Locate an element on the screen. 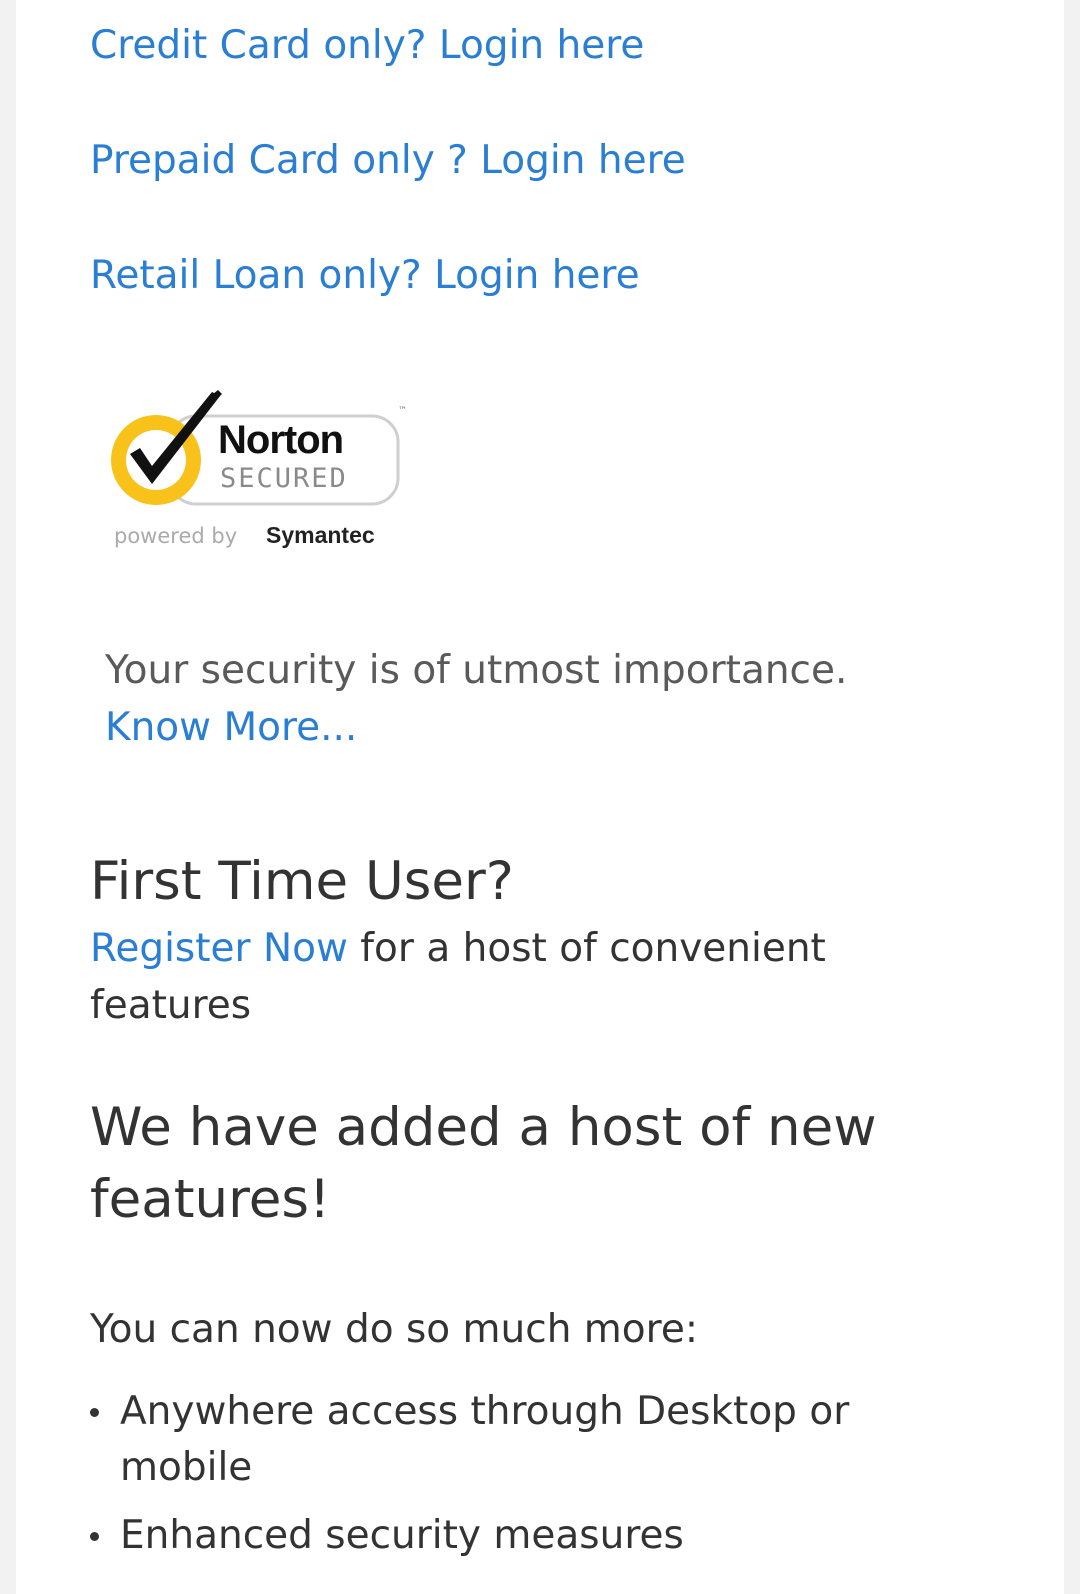  new-features-heading: We have added a host of new features! is located at coordinates (483, 1163).